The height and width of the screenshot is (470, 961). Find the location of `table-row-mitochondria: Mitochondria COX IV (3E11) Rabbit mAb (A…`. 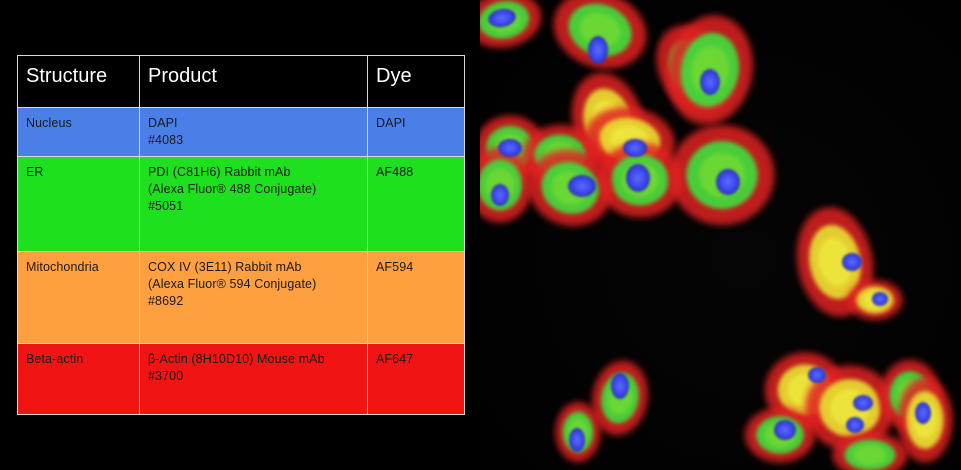

table-row-mitochondria: Mitochondria COX IV (3E11) Rabbit mAb (A… is located at coordinates (241, 297).